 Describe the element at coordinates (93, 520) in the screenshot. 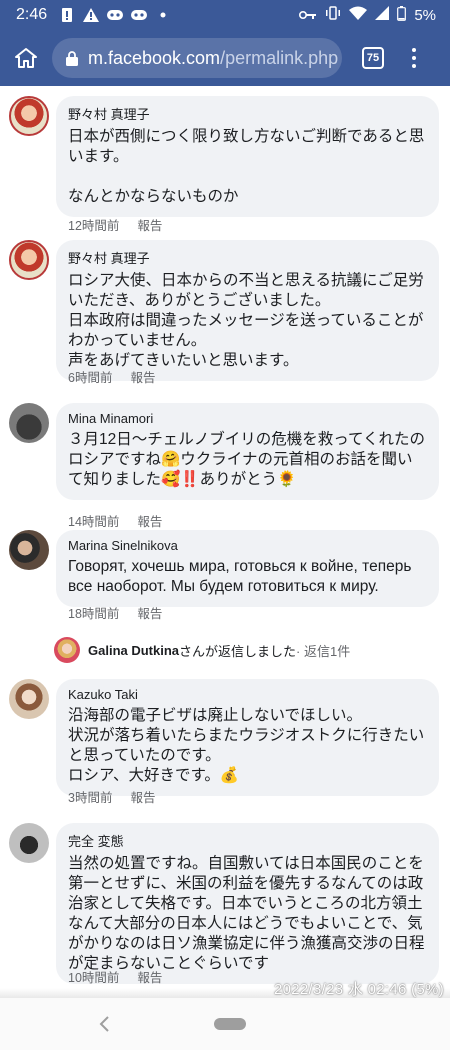

I see `comment-time: 14時間前` at that location.